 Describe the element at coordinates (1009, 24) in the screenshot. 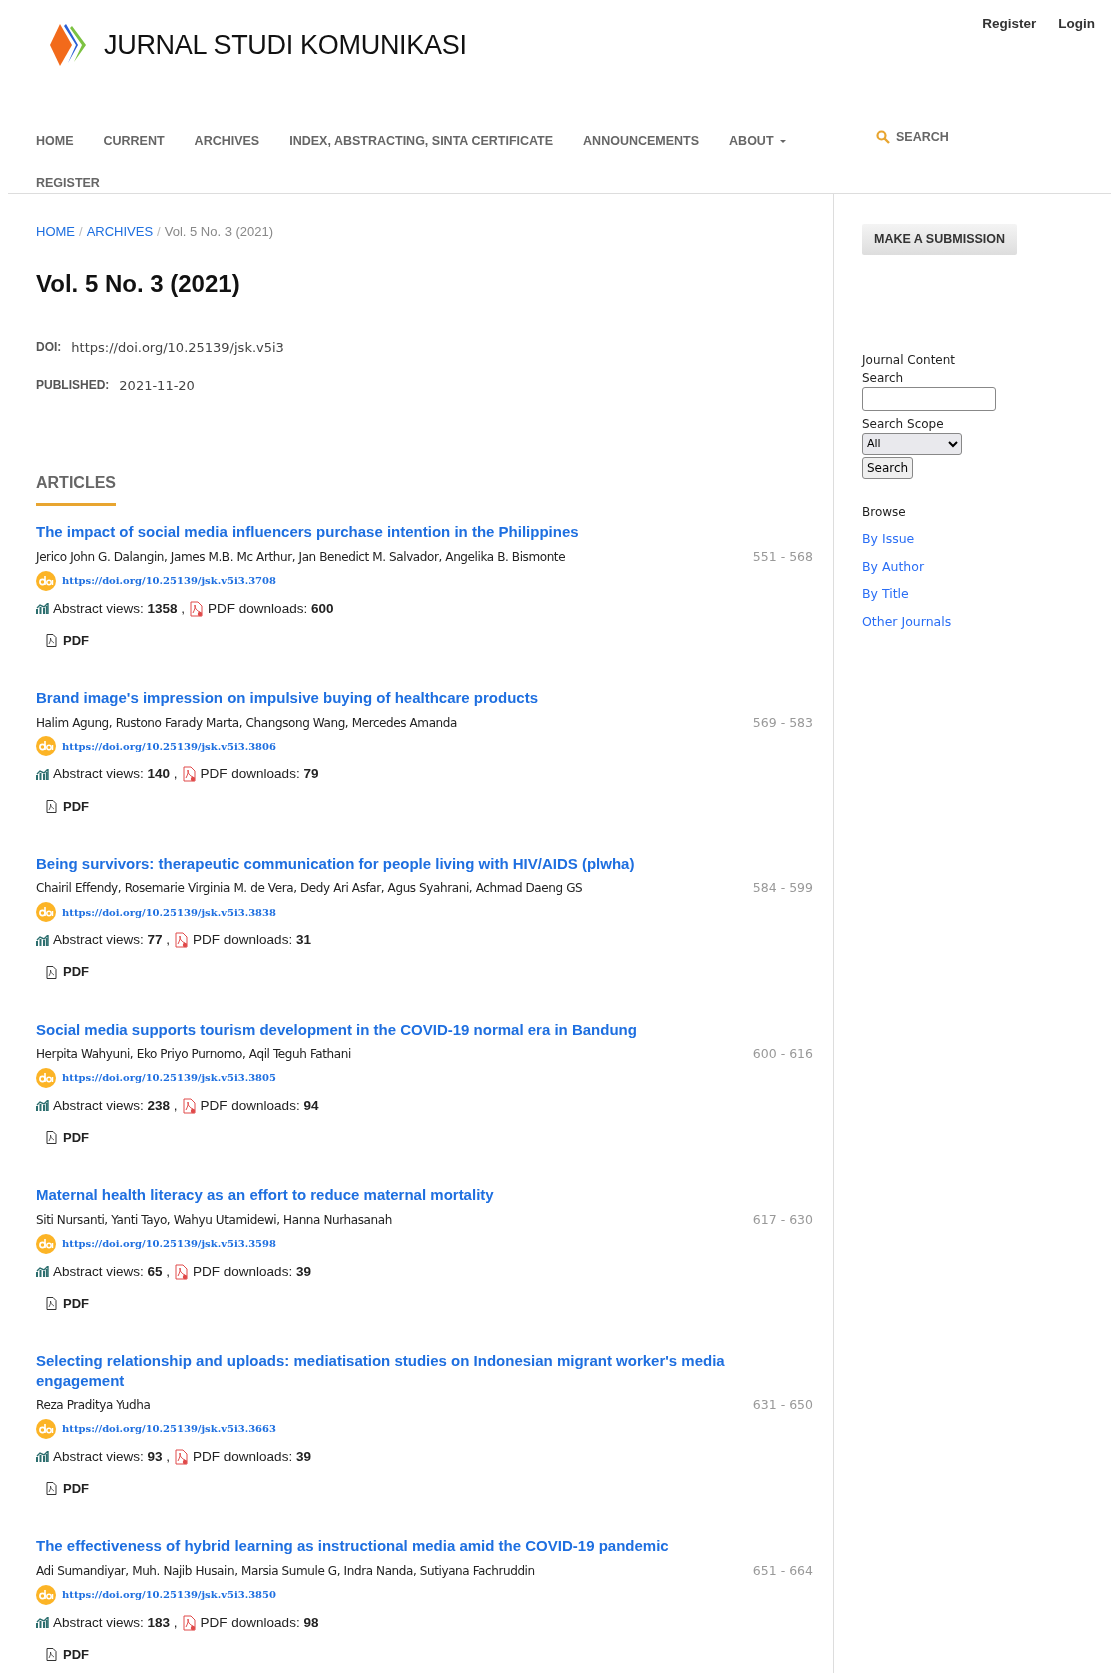

I see `user-link: Register` at that location.